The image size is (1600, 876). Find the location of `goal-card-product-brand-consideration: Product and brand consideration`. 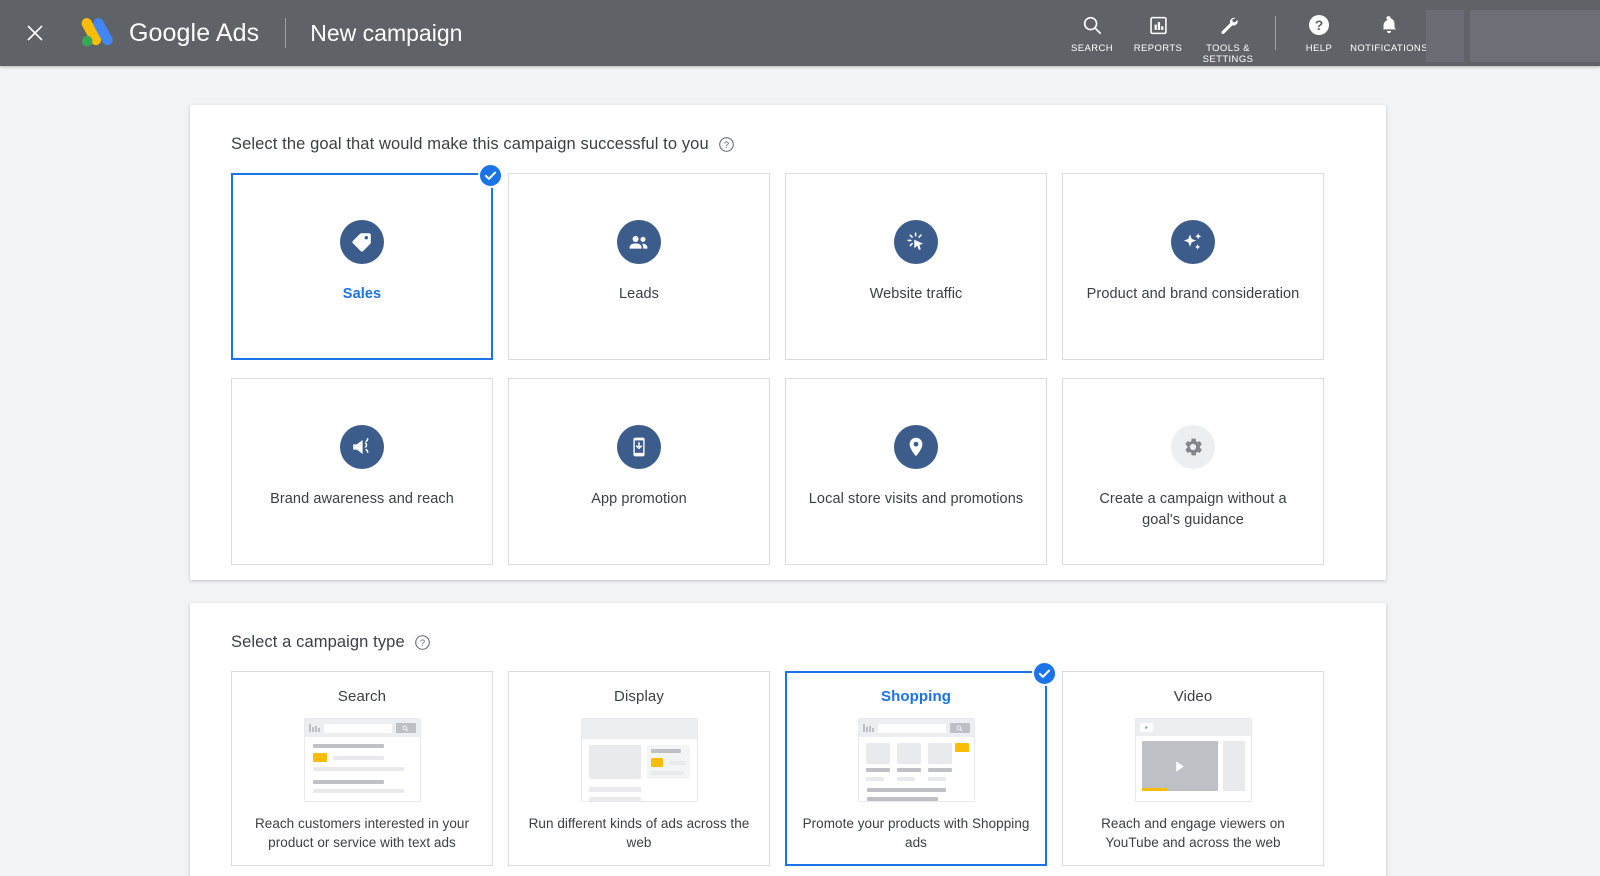

goal-card-product-brand-consideration: Product and brand consideration is located at coordinates (1193, 266).